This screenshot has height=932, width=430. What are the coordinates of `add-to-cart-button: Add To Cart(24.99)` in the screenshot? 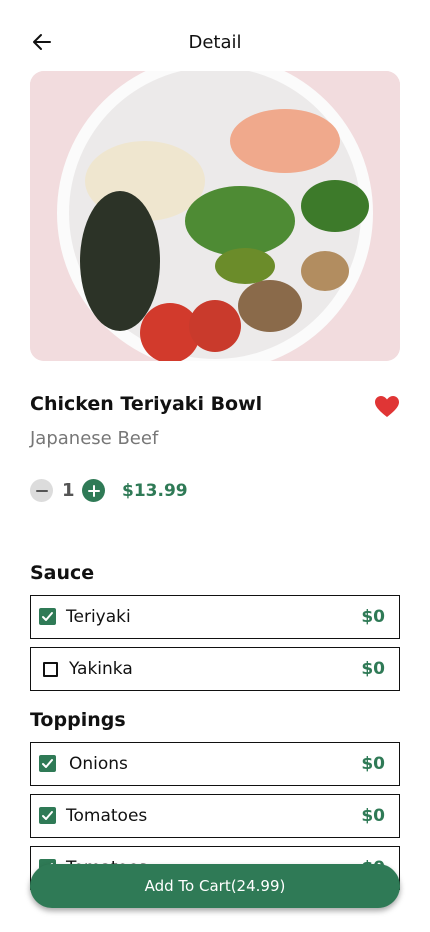 It's located at (215, 886).